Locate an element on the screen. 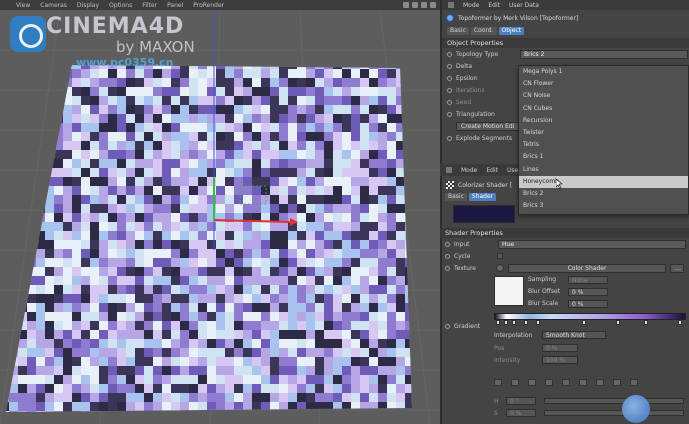 Image resolution: width=689 pixels, height=424 pixels. sampling-select: None is located at coordinates (588, 280).